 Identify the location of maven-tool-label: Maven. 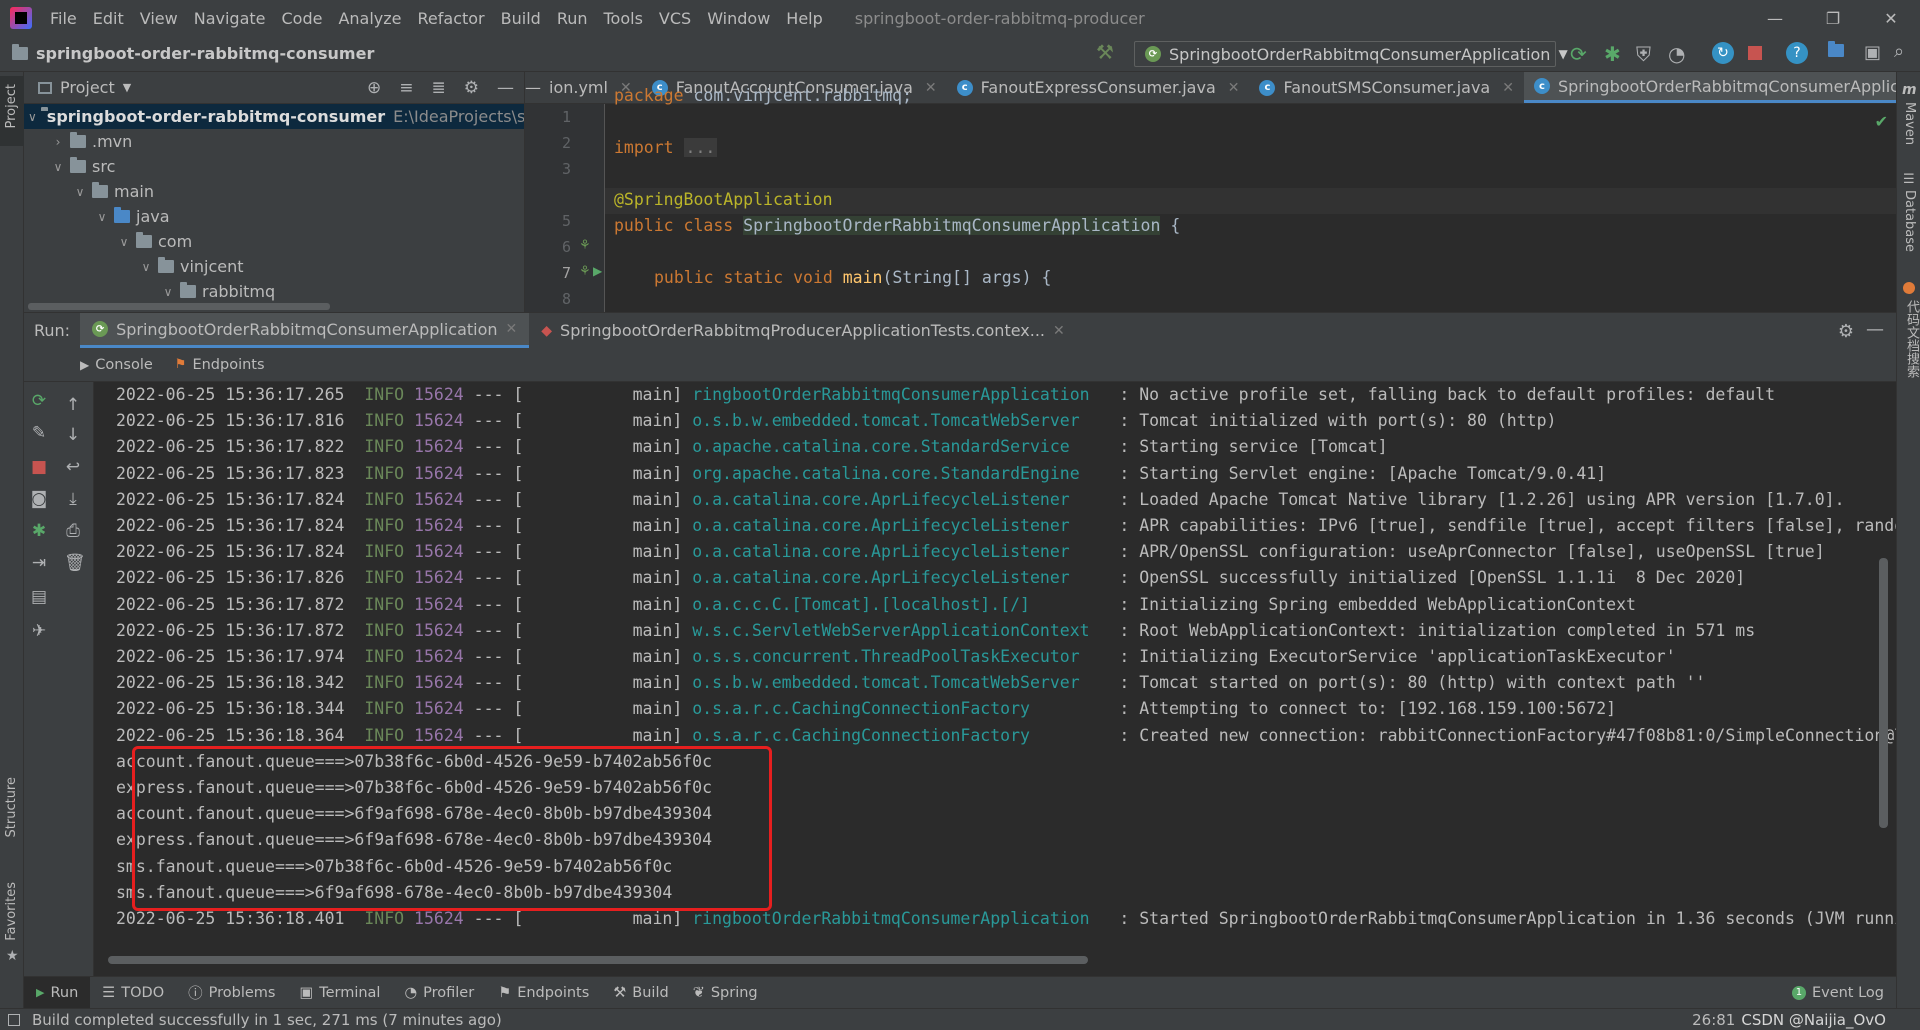
(1909, 123).